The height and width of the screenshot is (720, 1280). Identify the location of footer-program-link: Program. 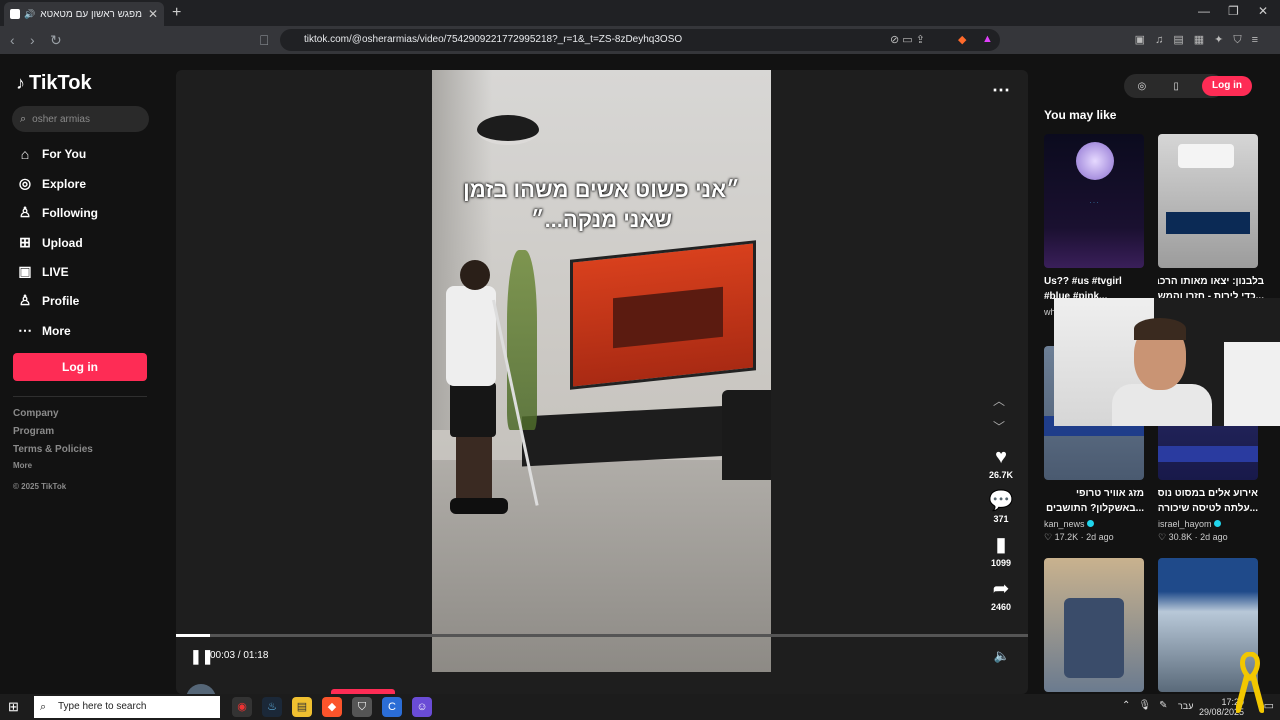
(33, 431).